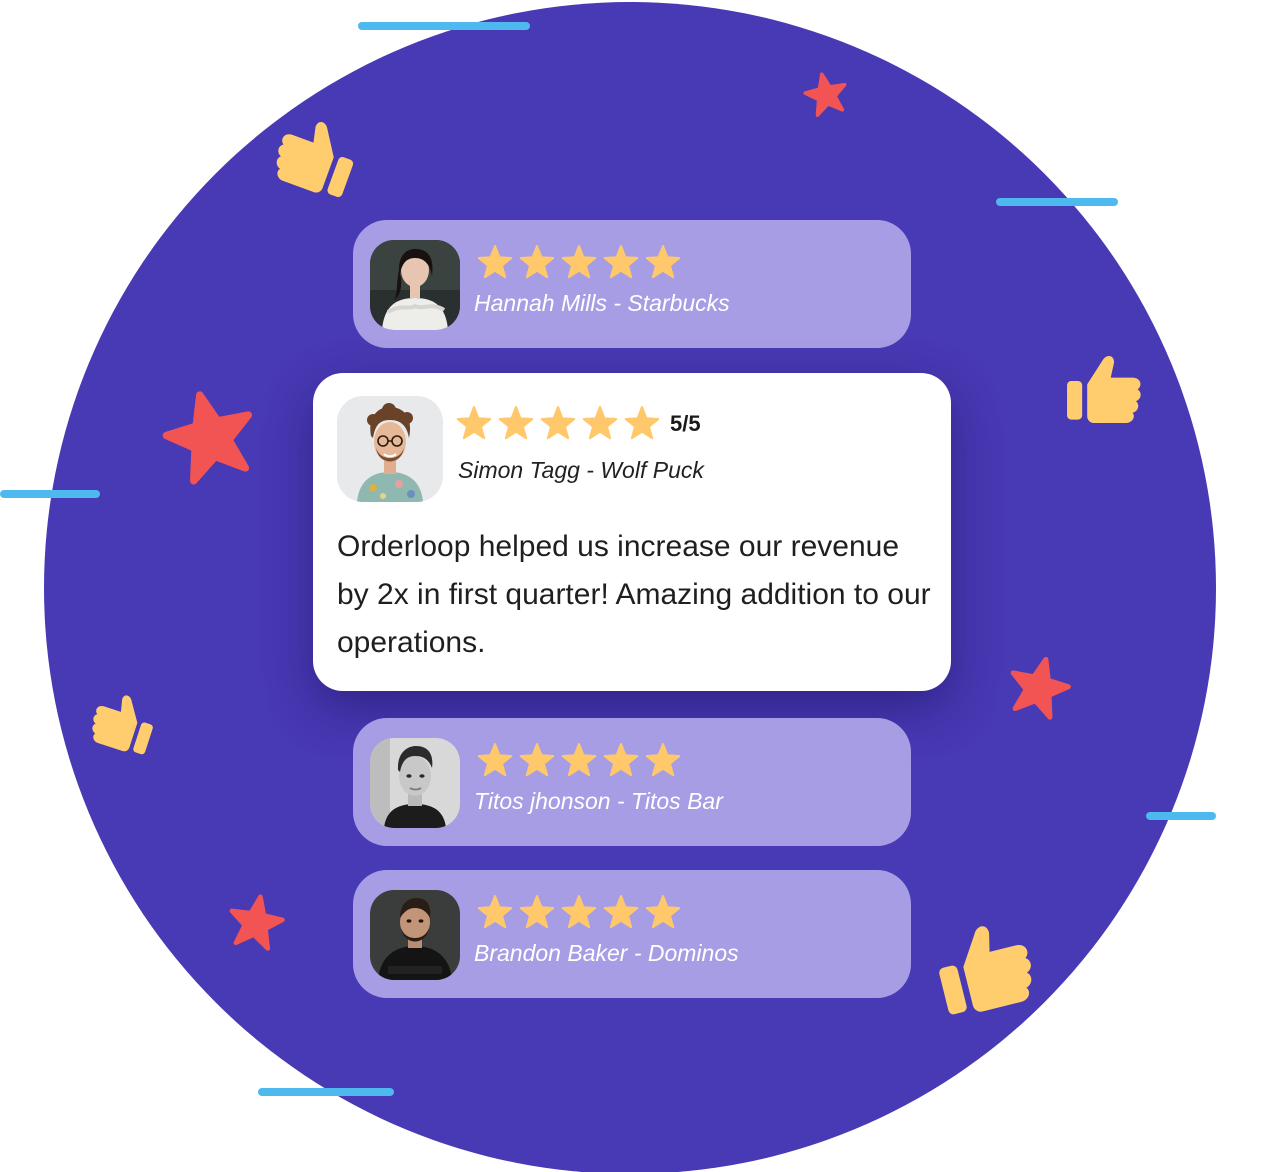  What do you see at coordinates (685, 423) in the screenshot?
I see `rating-score: 5/5` at bounding box center [685, 423].